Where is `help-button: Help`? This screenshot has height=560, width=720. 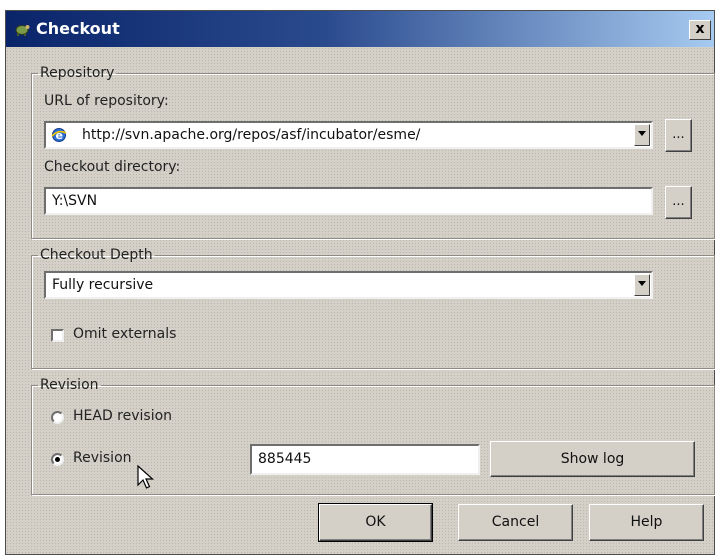 help-button: Help is located at coordinates (646, 522).